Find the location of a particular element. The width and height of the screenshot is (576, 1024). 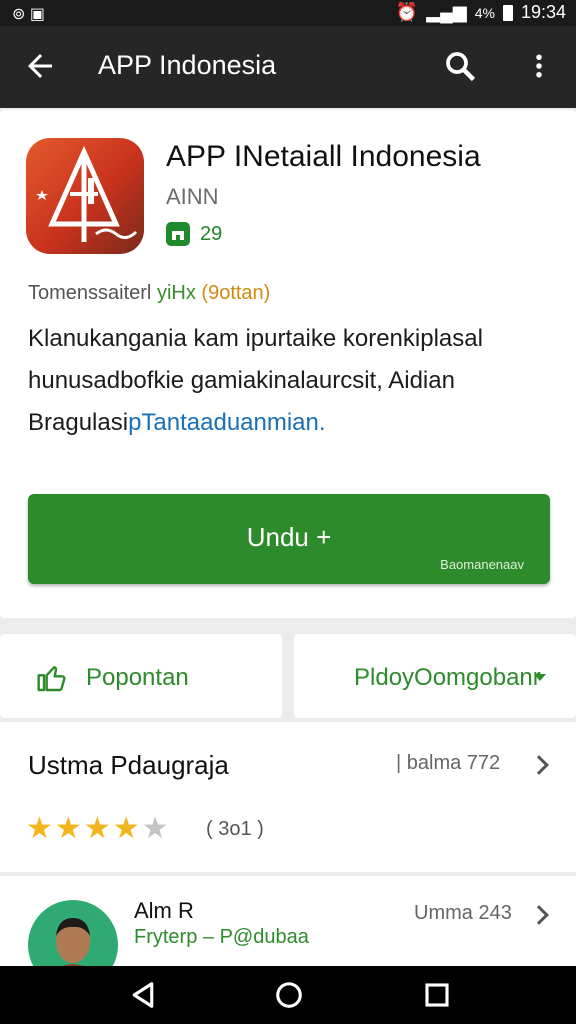

chevron-down-icon is located at coordinates (540, 677).